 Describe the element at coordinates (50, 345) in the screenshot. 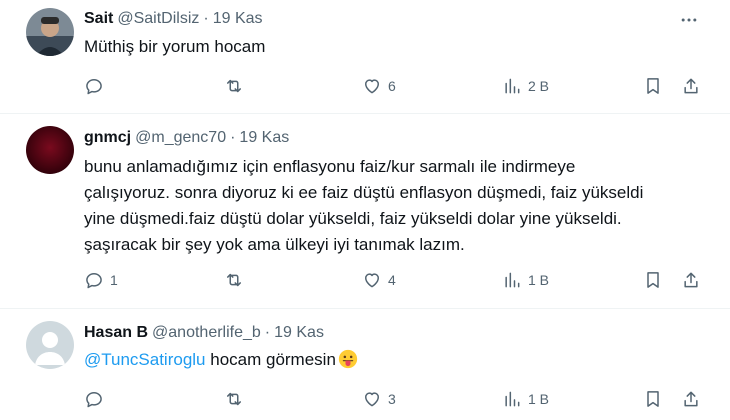

I see `avatar-hasan-b` at that location.